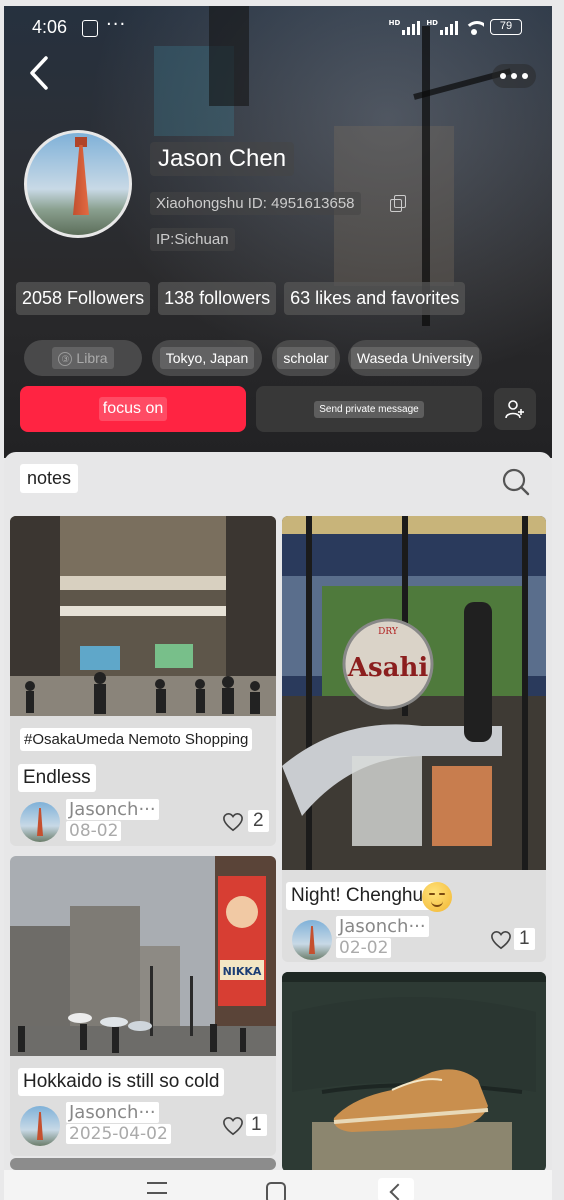 The width and height of the screenshot is (564, 1200). What do you see at coordinates (414, 693) in the screenshot?
I see `note-card-image: DRY Asahi` at bounding box center [414, 693].